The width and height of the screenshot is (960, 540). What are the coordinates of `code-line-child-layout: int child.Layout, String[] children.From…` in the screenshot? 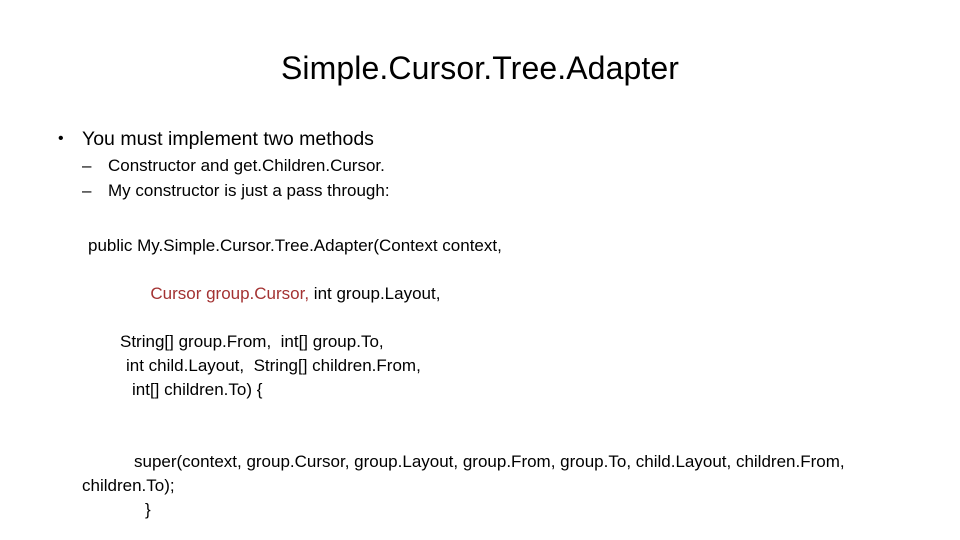 It's located at (273, 365).